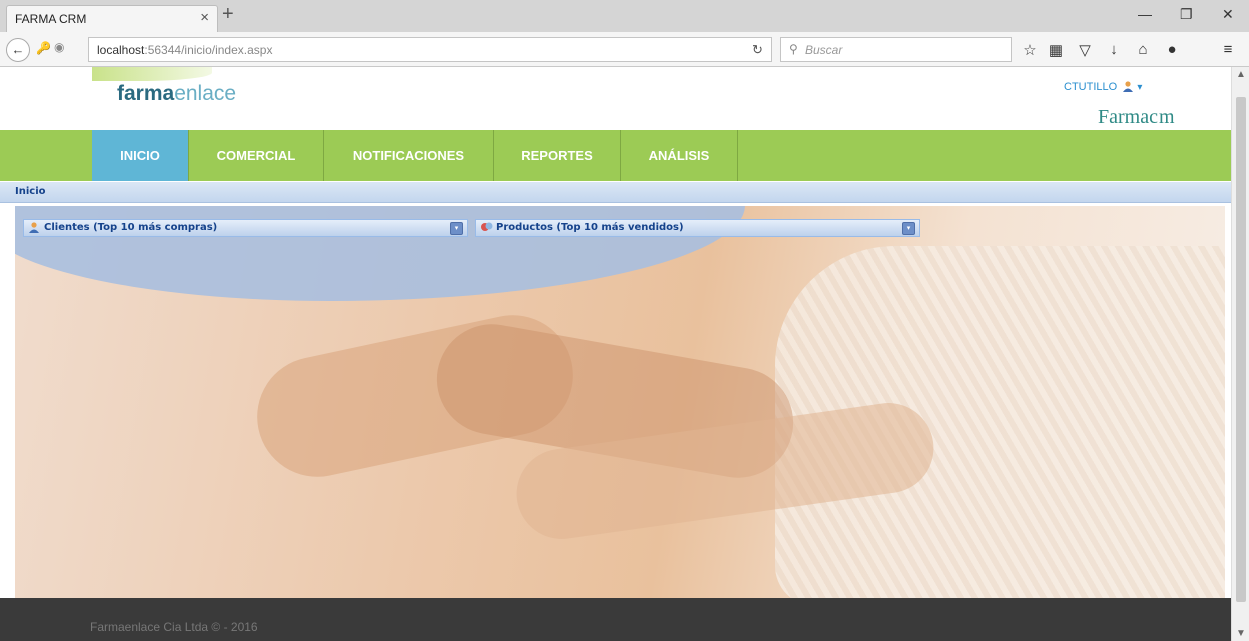 The width and height of the screenshot is (1249, 641). What do you see at coordinates (679, 155) in the screenshot?
I see `menu-item-analisis: ANÁLISIS` at bounding box center [679, 155].